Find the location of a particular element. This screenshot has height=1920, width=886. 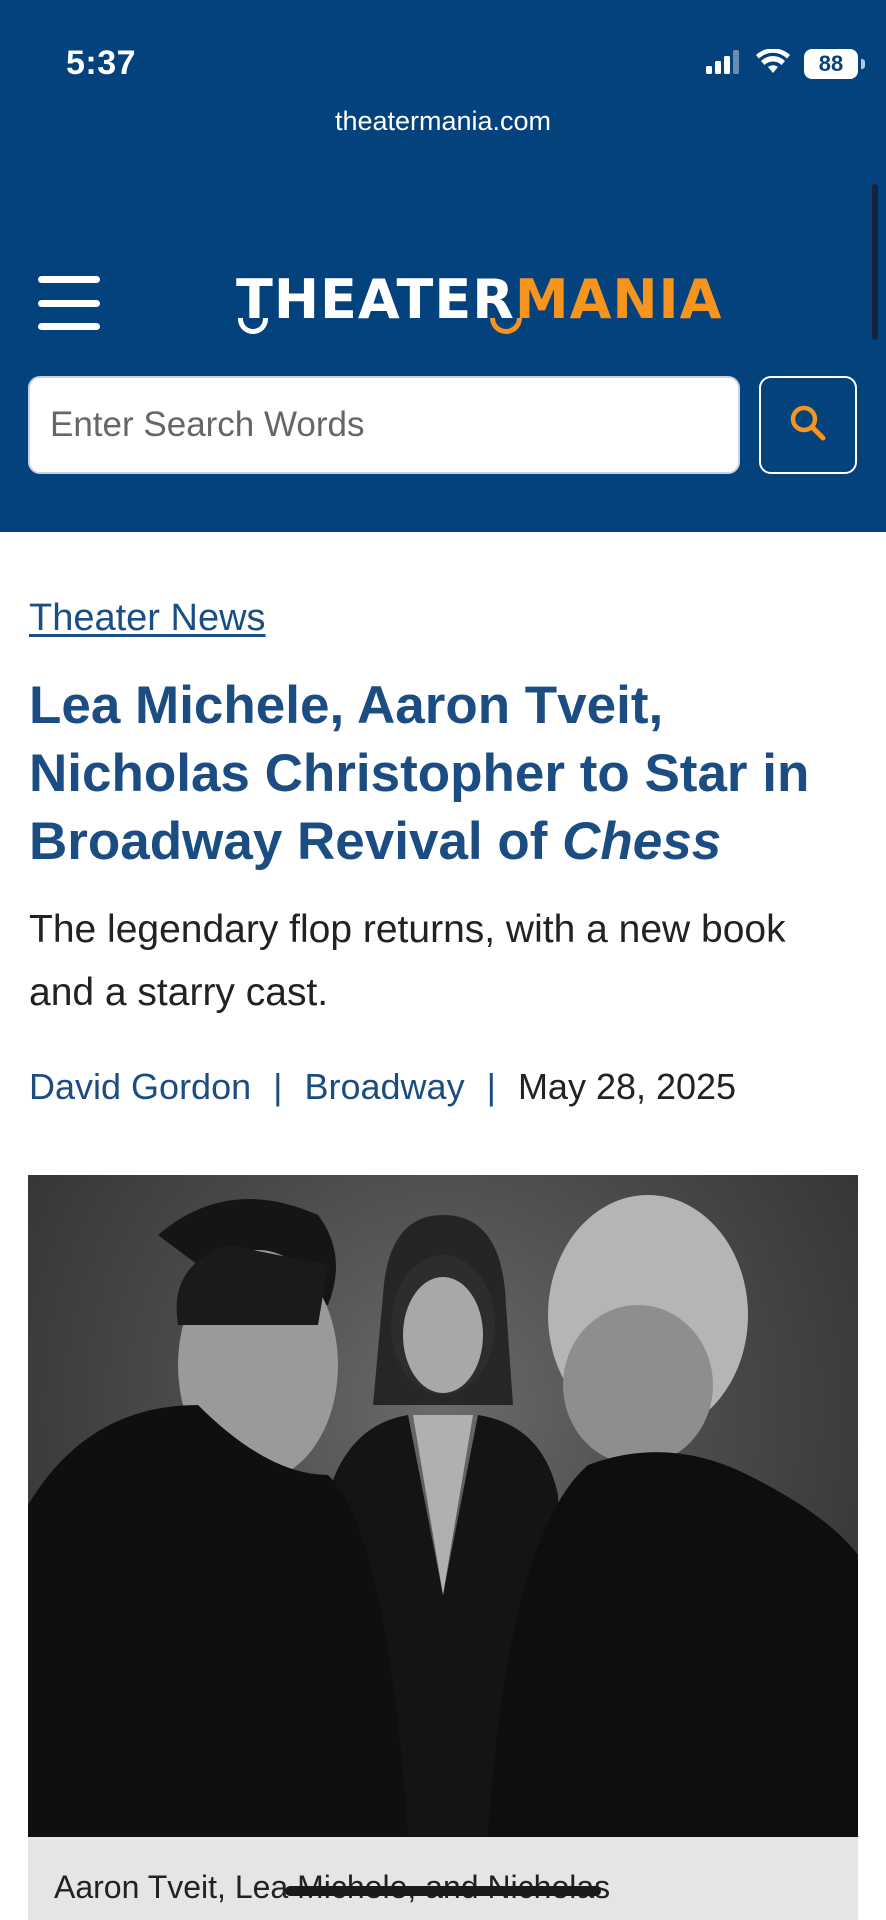

category-link: Broadway is located at coordinates (384, 1087).